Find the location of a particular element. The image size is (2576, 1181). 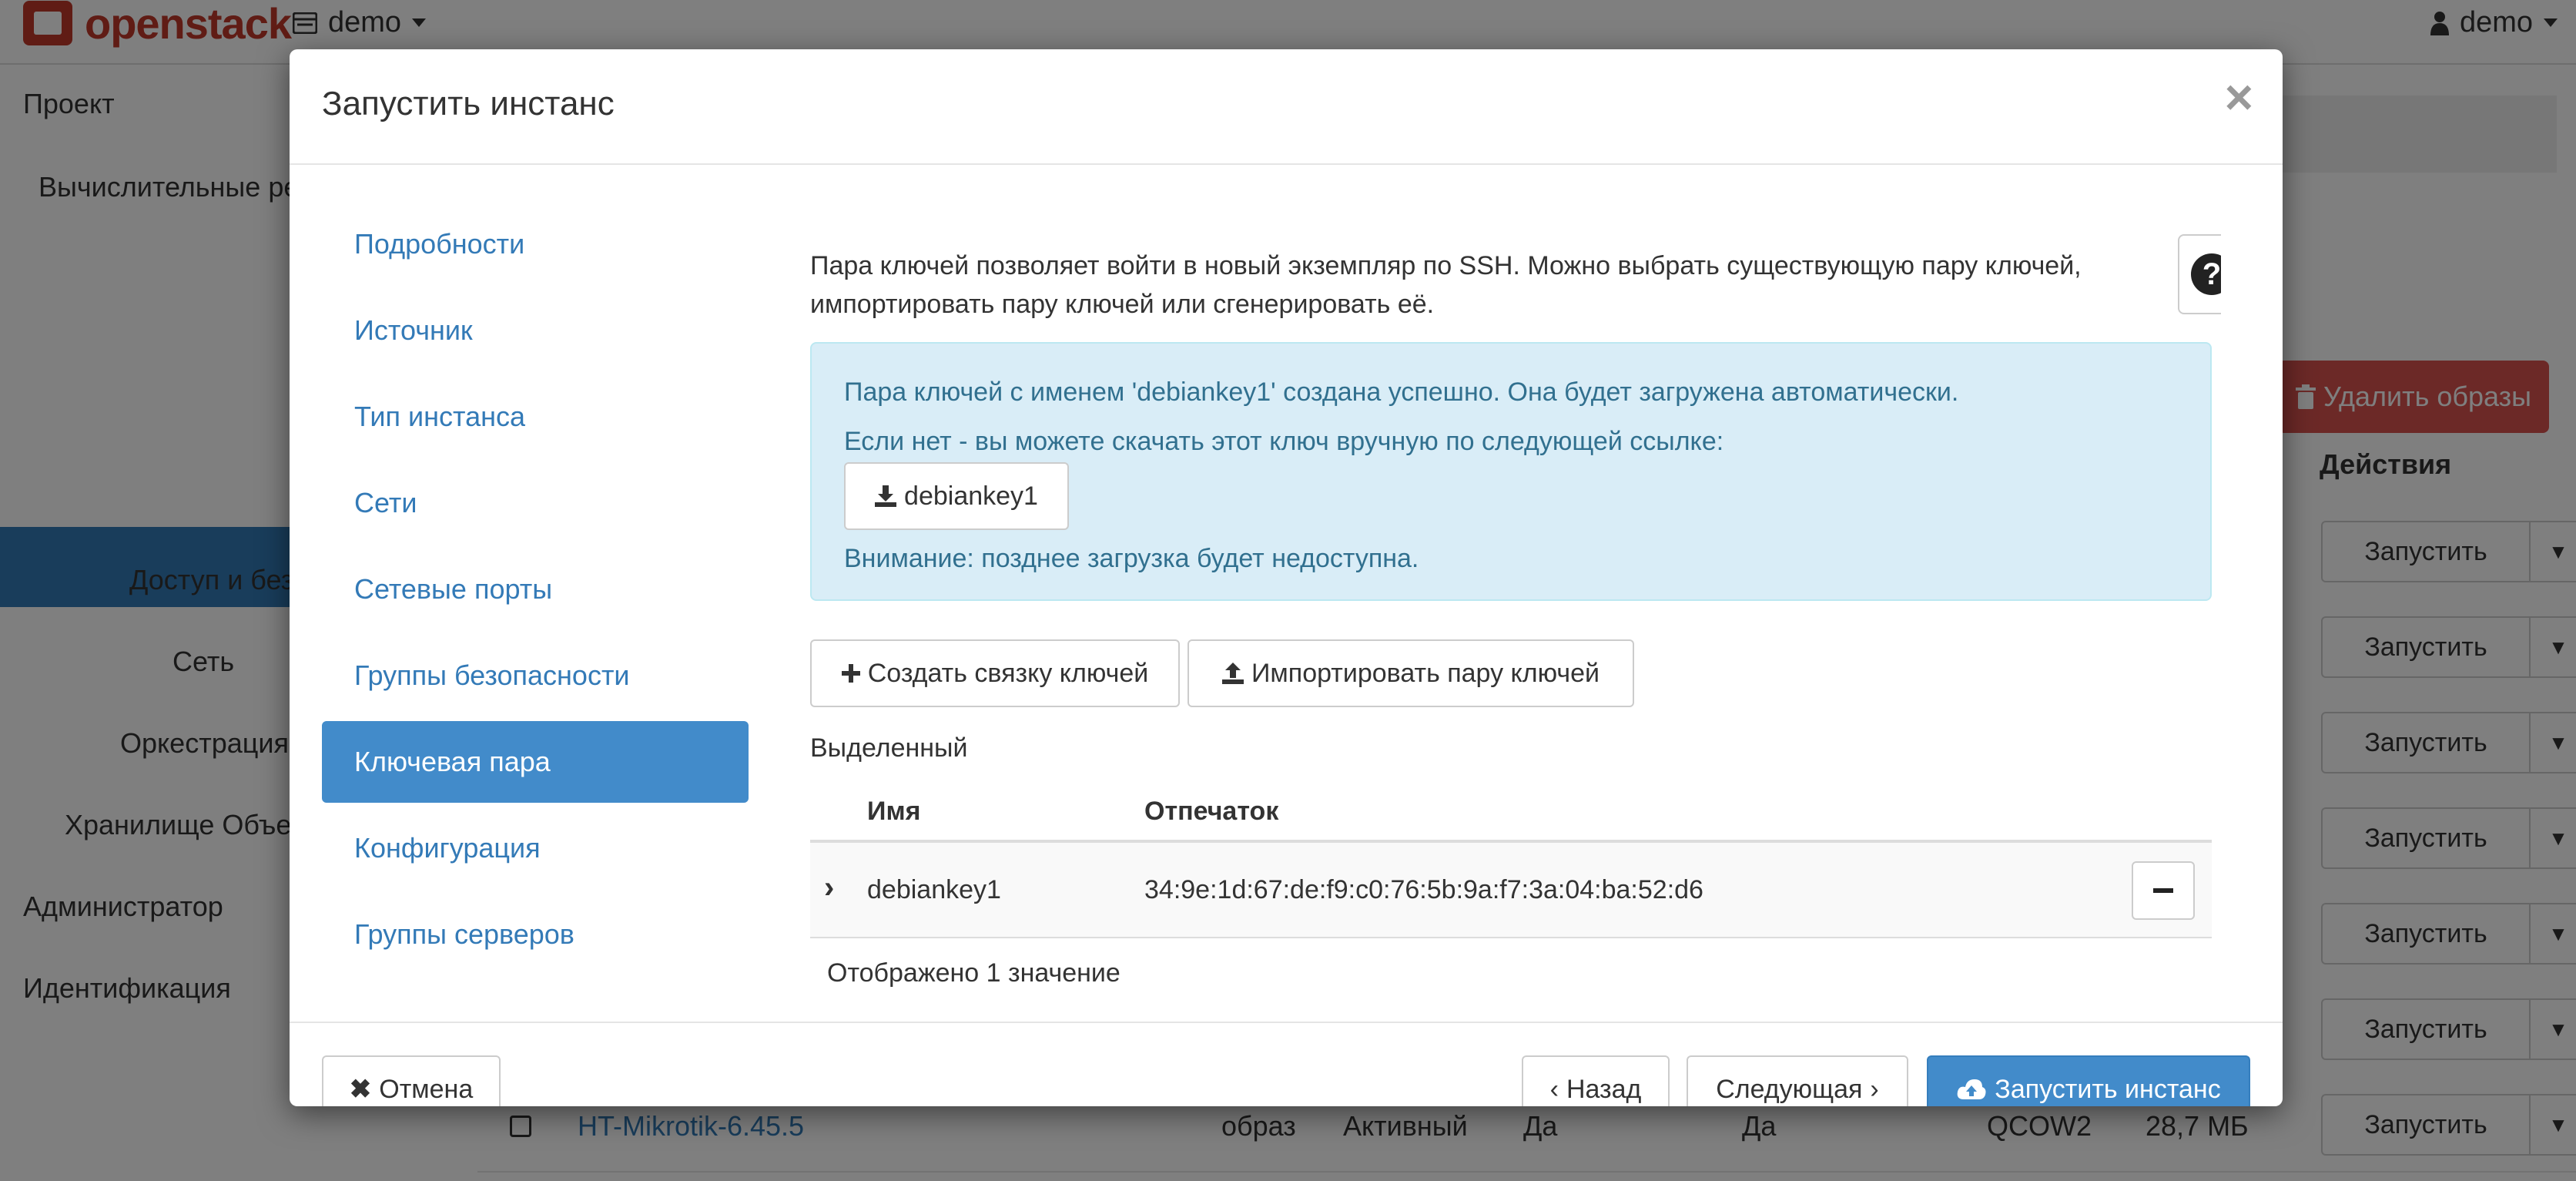

cancel-button: ✖ Отмена is located at coordinates (411, 1080).